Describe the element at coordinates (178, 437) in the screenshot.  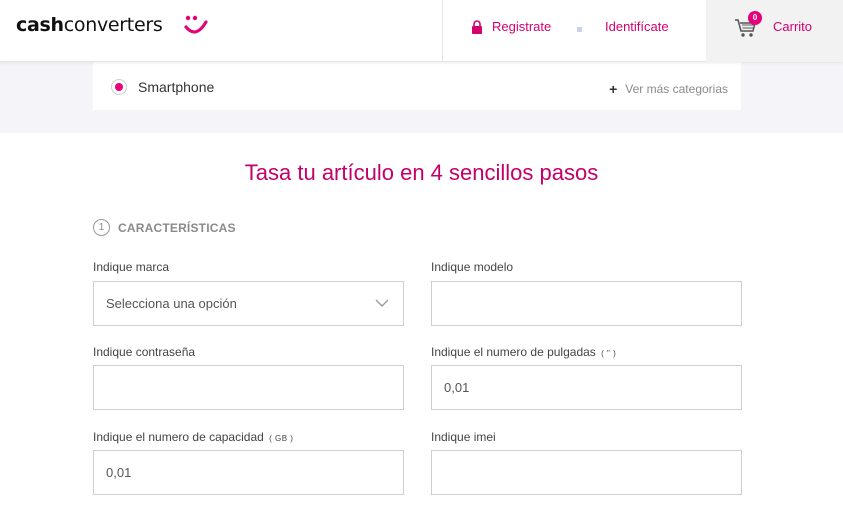
I see `capacidad-label-text: Indique el numero de capacidad` at that location.